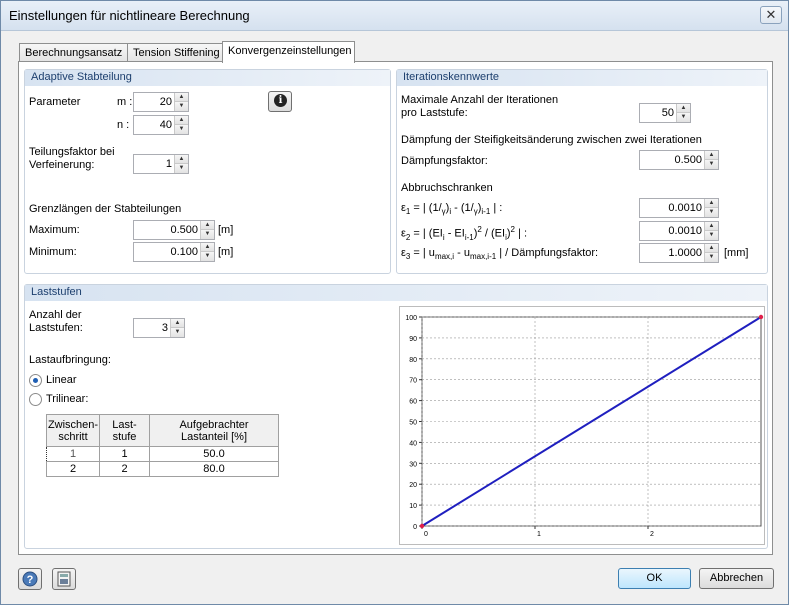  I want to click on y-tick-label: 90, so click(413, 339).